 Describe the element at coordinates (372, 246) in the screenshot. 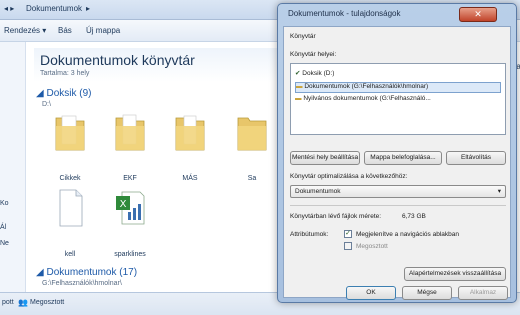

I see `shared-label: Megosztott` at that location.